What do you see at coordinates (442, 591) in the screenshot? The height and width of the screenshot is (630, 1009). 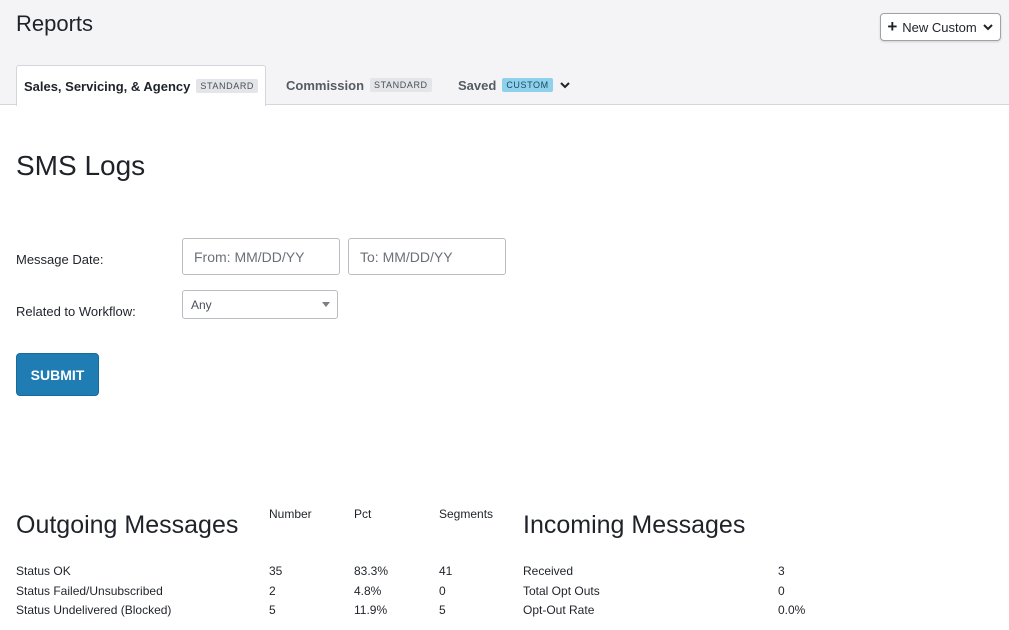 I see `outgoing-row-segments: 0` at bounding box center [442, 591].